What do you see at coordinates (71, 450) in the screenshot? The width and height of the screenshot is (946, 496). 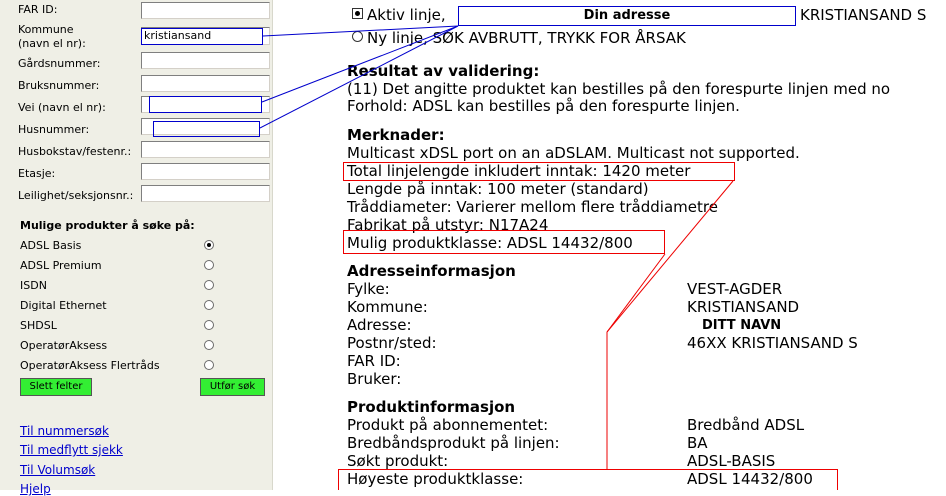 I see `link-move-check: Til medflytt sjekk` at bounding box center [71, 450].